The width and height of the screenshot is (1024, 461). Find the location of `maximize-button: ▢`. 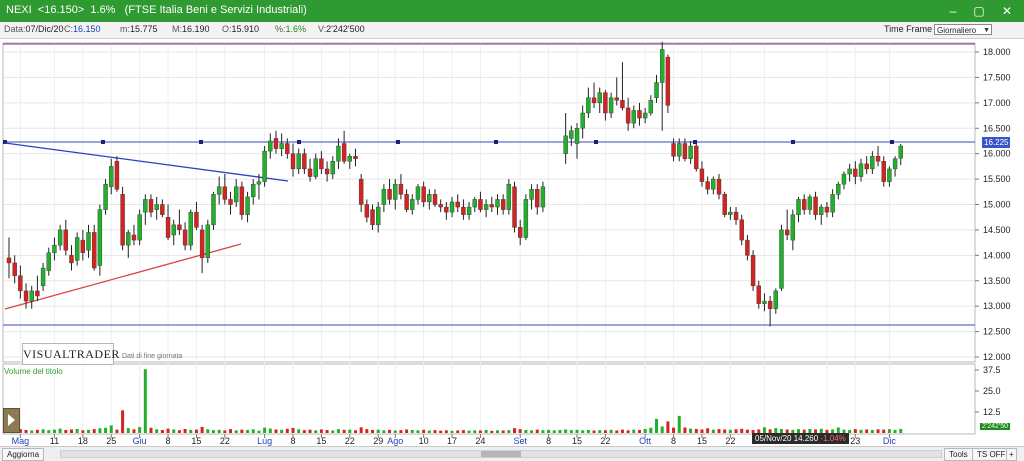

maximize-button: ▢ is located at coordinates (979, 11).